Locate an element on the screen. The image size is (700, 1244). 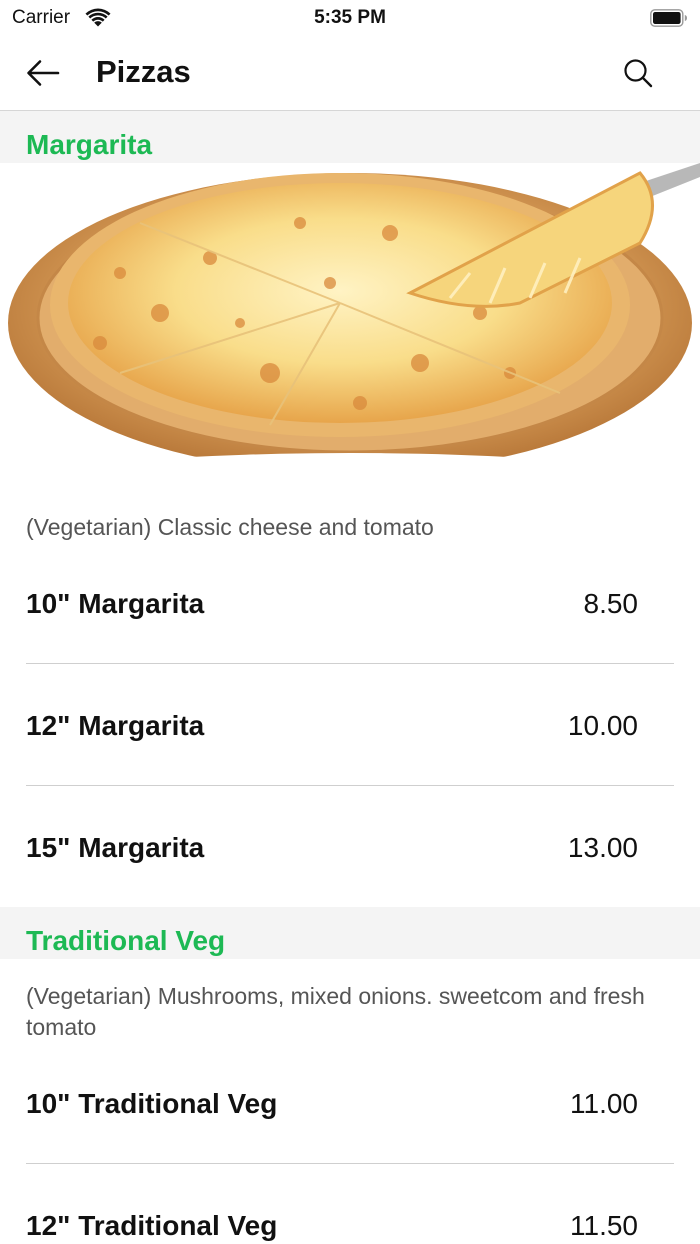
nav-bar: Pizzas is located at coordinates (350, 73).